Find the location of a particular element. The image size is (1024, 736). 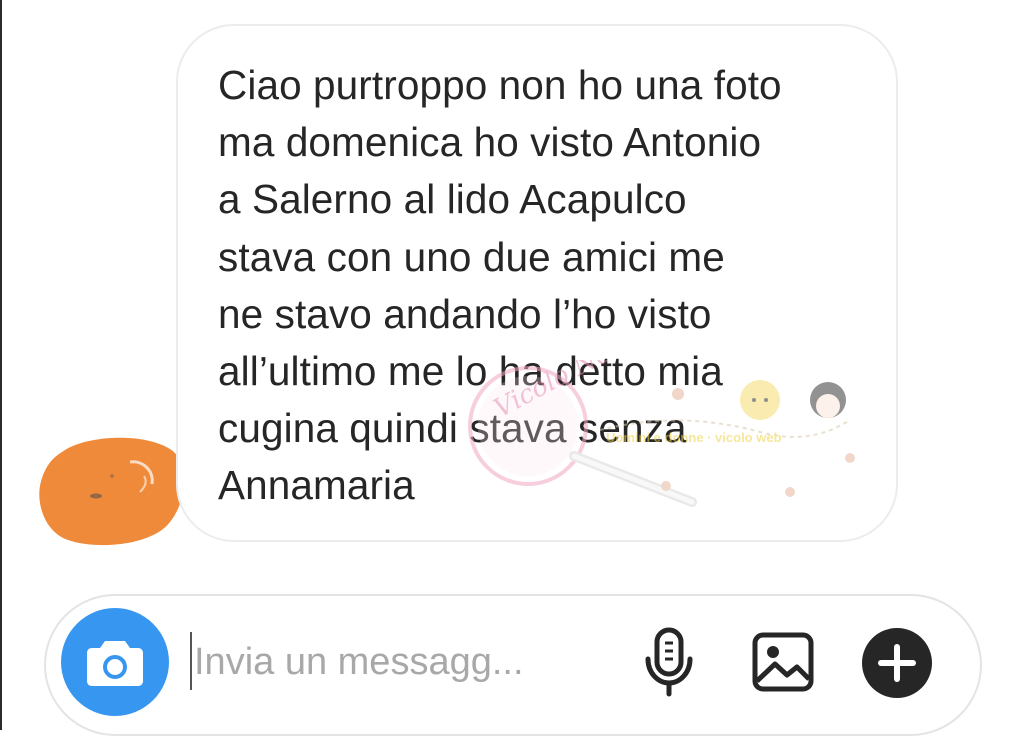

screen-edge is located at coordinates (1, 365).